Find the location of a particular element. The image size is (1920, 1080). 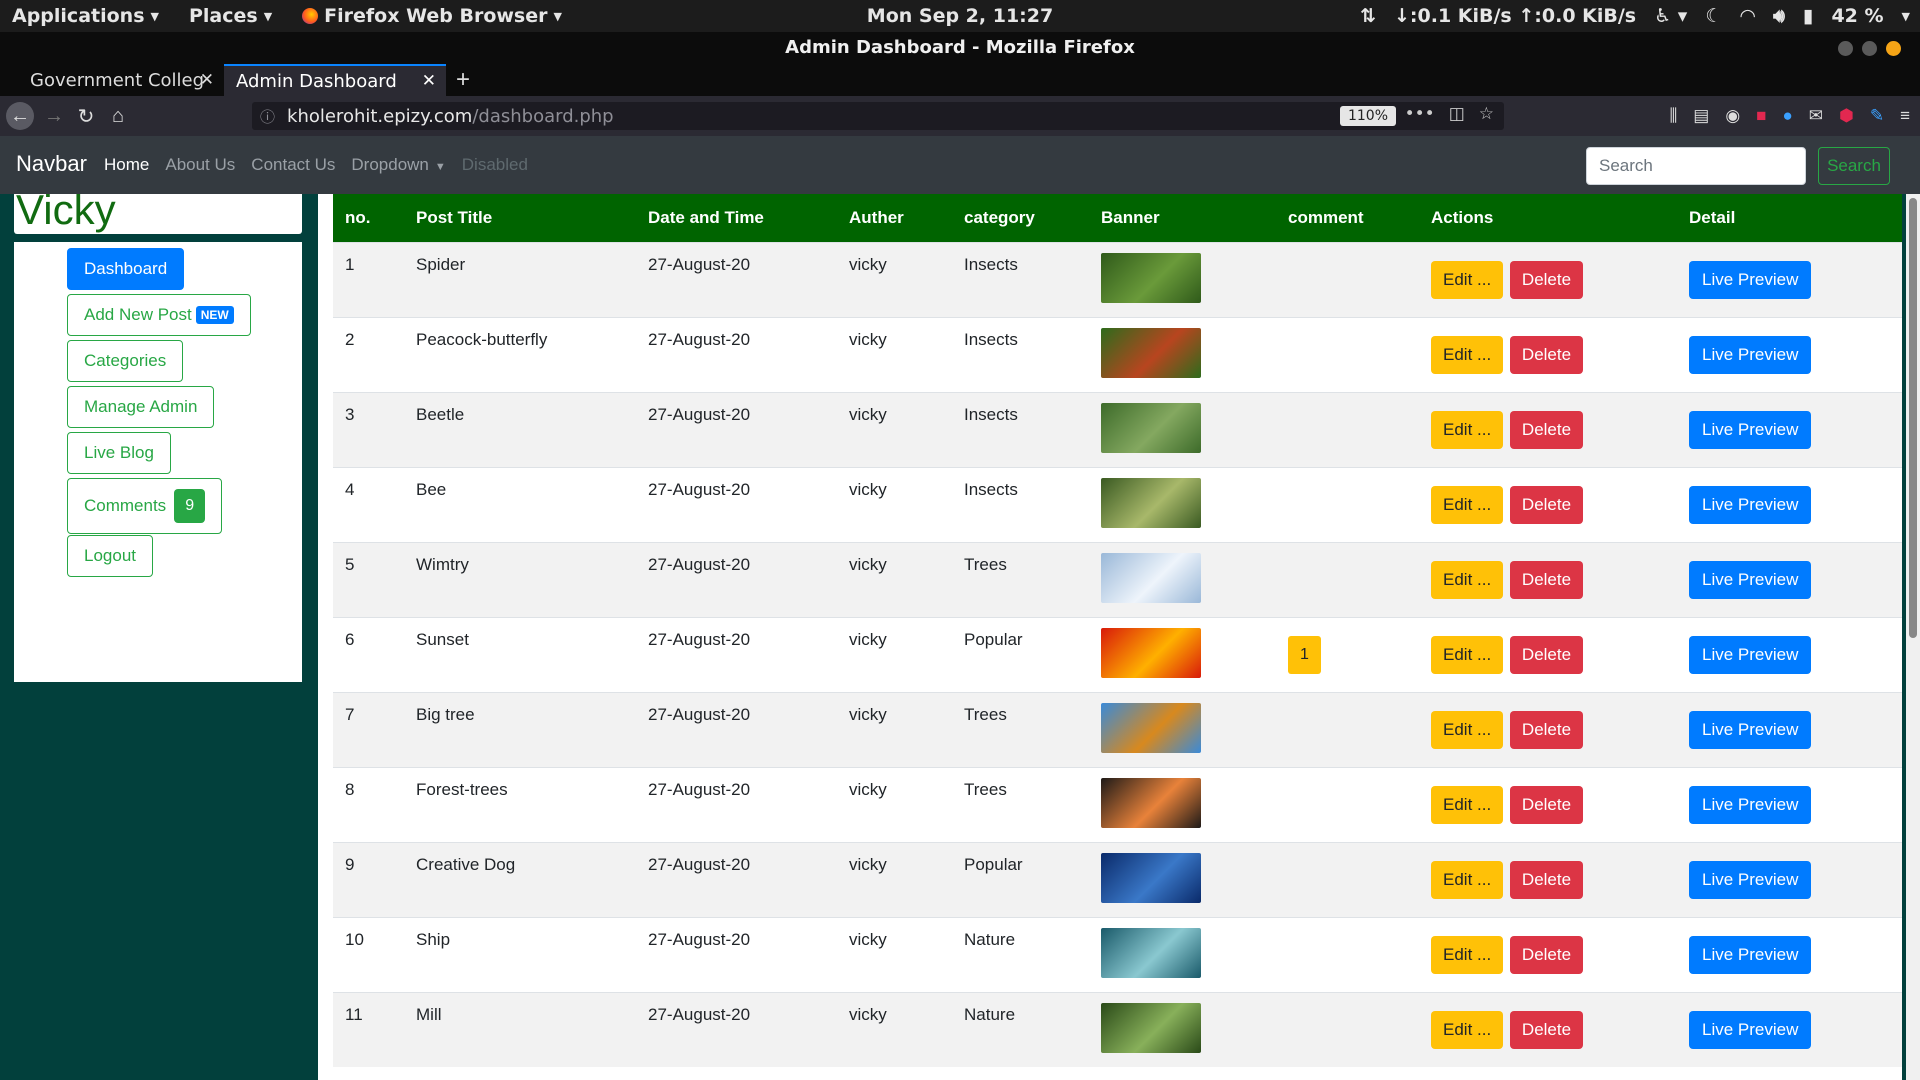

close-window-button is located at coordinates (1893, 48).